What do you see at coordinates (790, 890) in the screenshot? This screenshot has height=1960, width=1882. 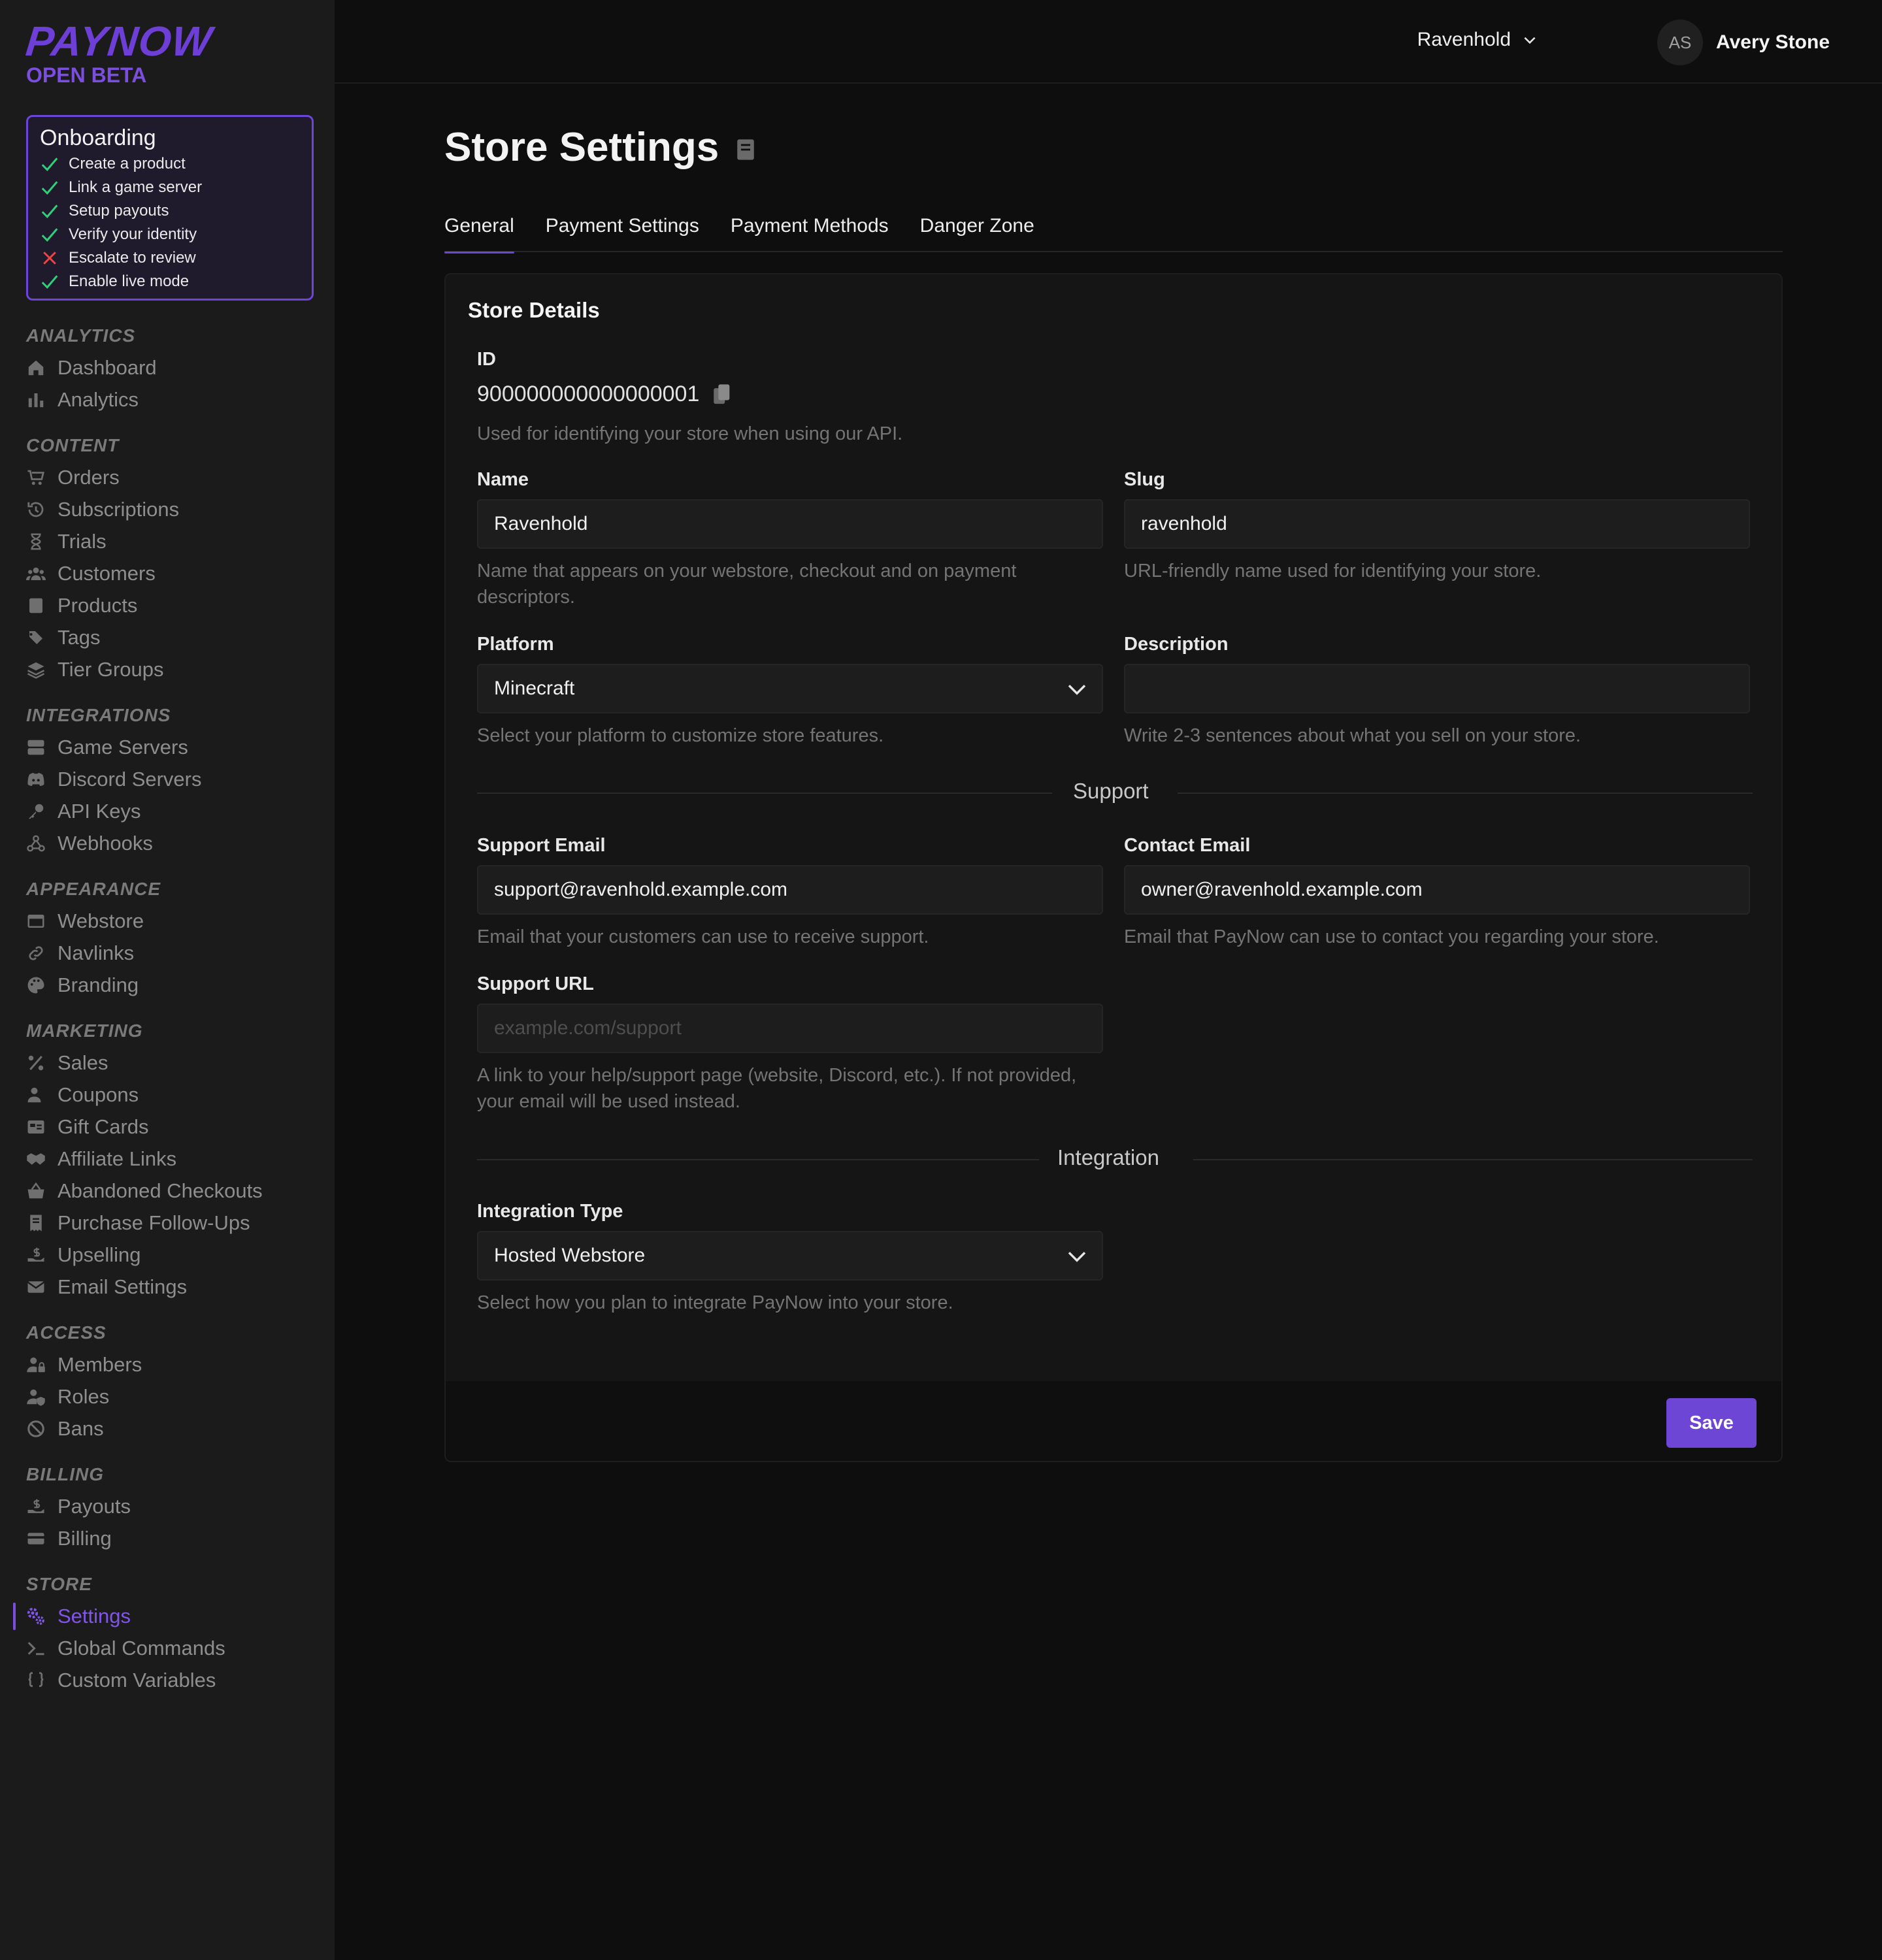 I see `support-email-field: support@ravenhold.example.com` at bounding box center [790, 890].